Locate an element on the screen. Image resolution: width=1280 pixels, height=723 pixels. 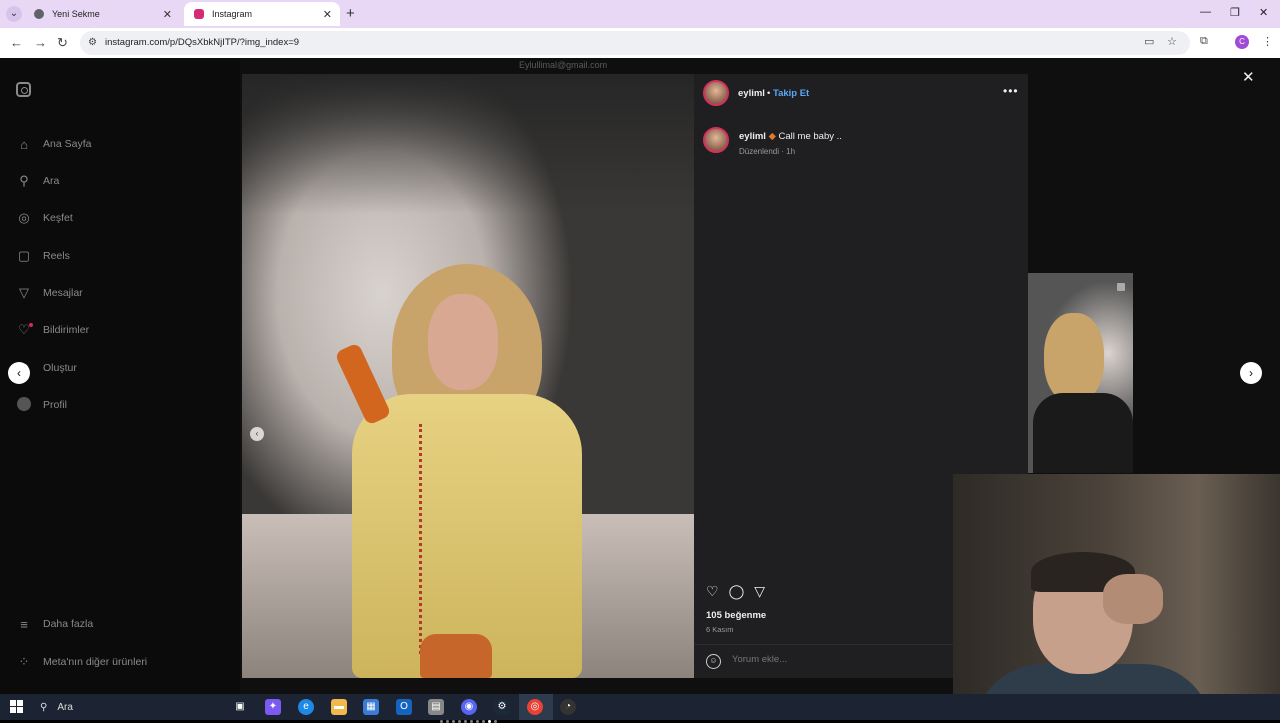
window-close-icon: ✕ is located at coordinates (1263, 12).